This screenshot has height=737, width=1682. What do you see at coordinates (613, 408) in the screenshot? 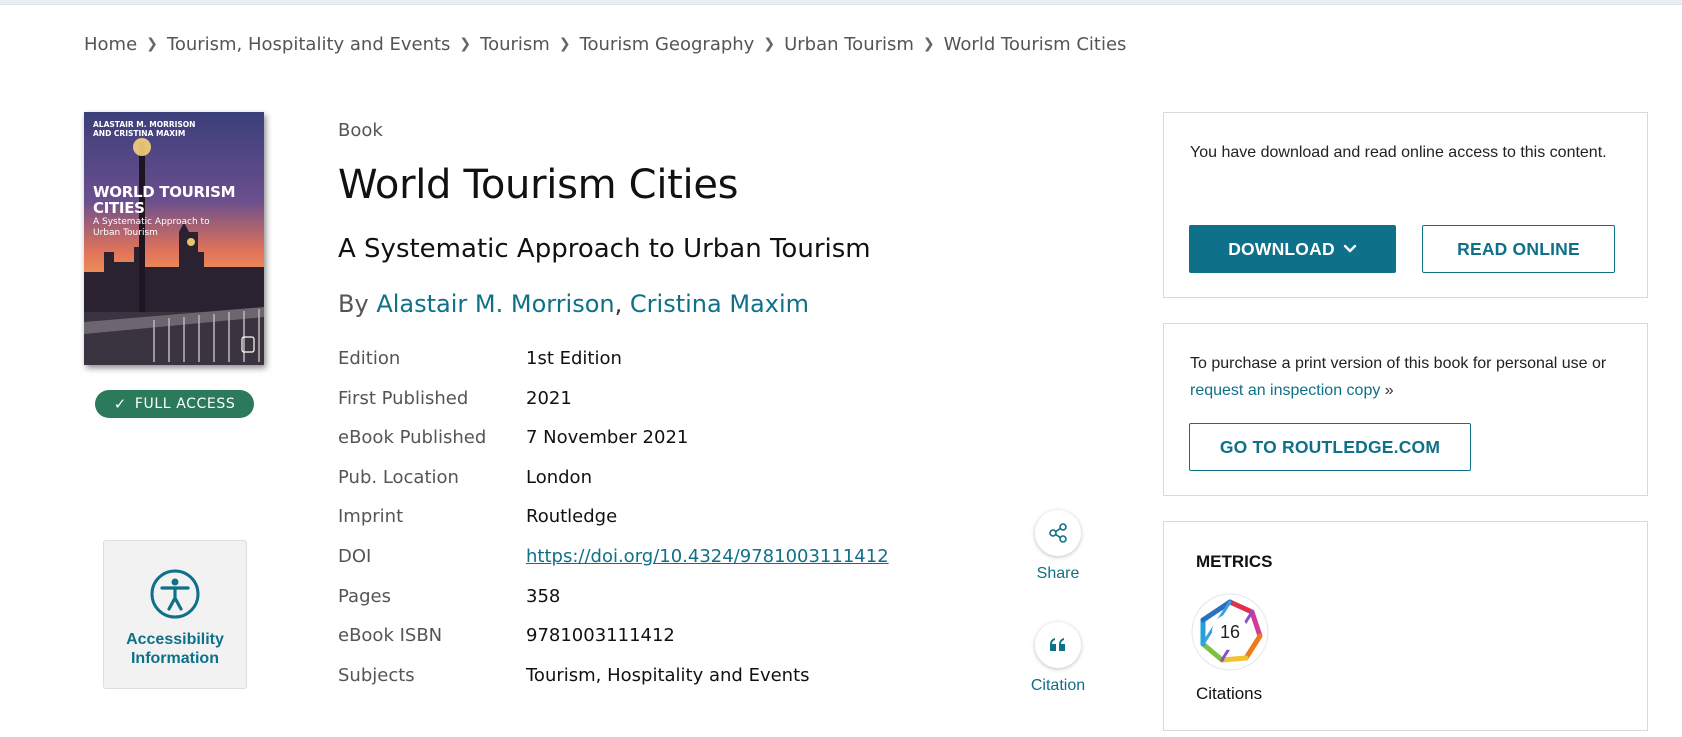
I see `meta-row-first-published: First Published 2021` at bounding box center [613, 408].